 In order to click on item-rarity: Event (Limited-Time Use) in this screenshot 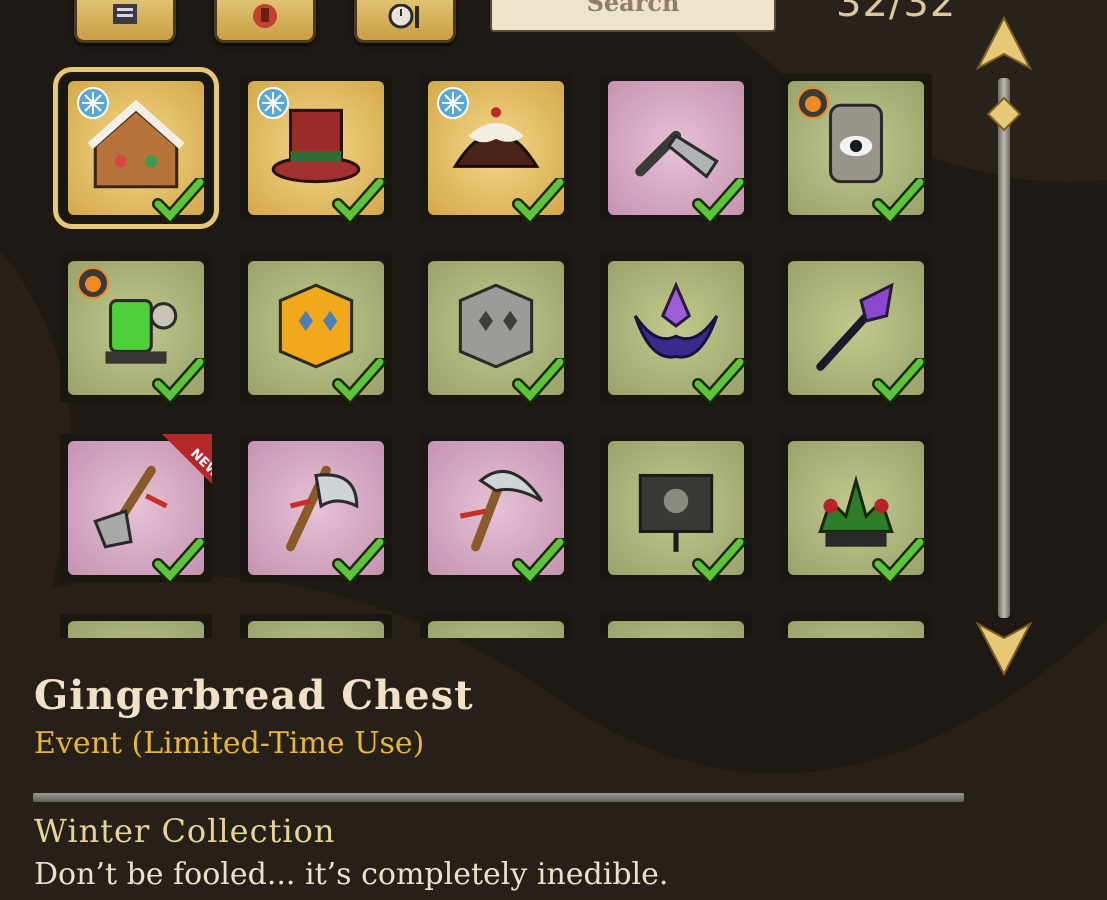, I will do `click(229, 743)`.